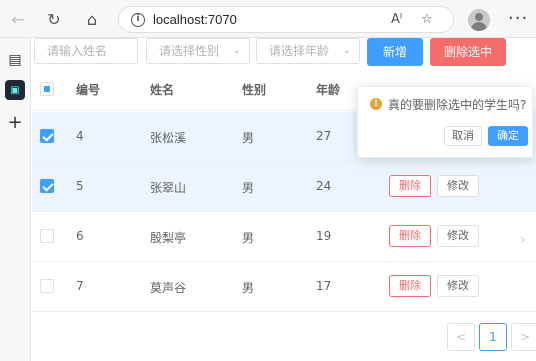  I want to click on cell-name: 莫声谷, so click(168, 288).